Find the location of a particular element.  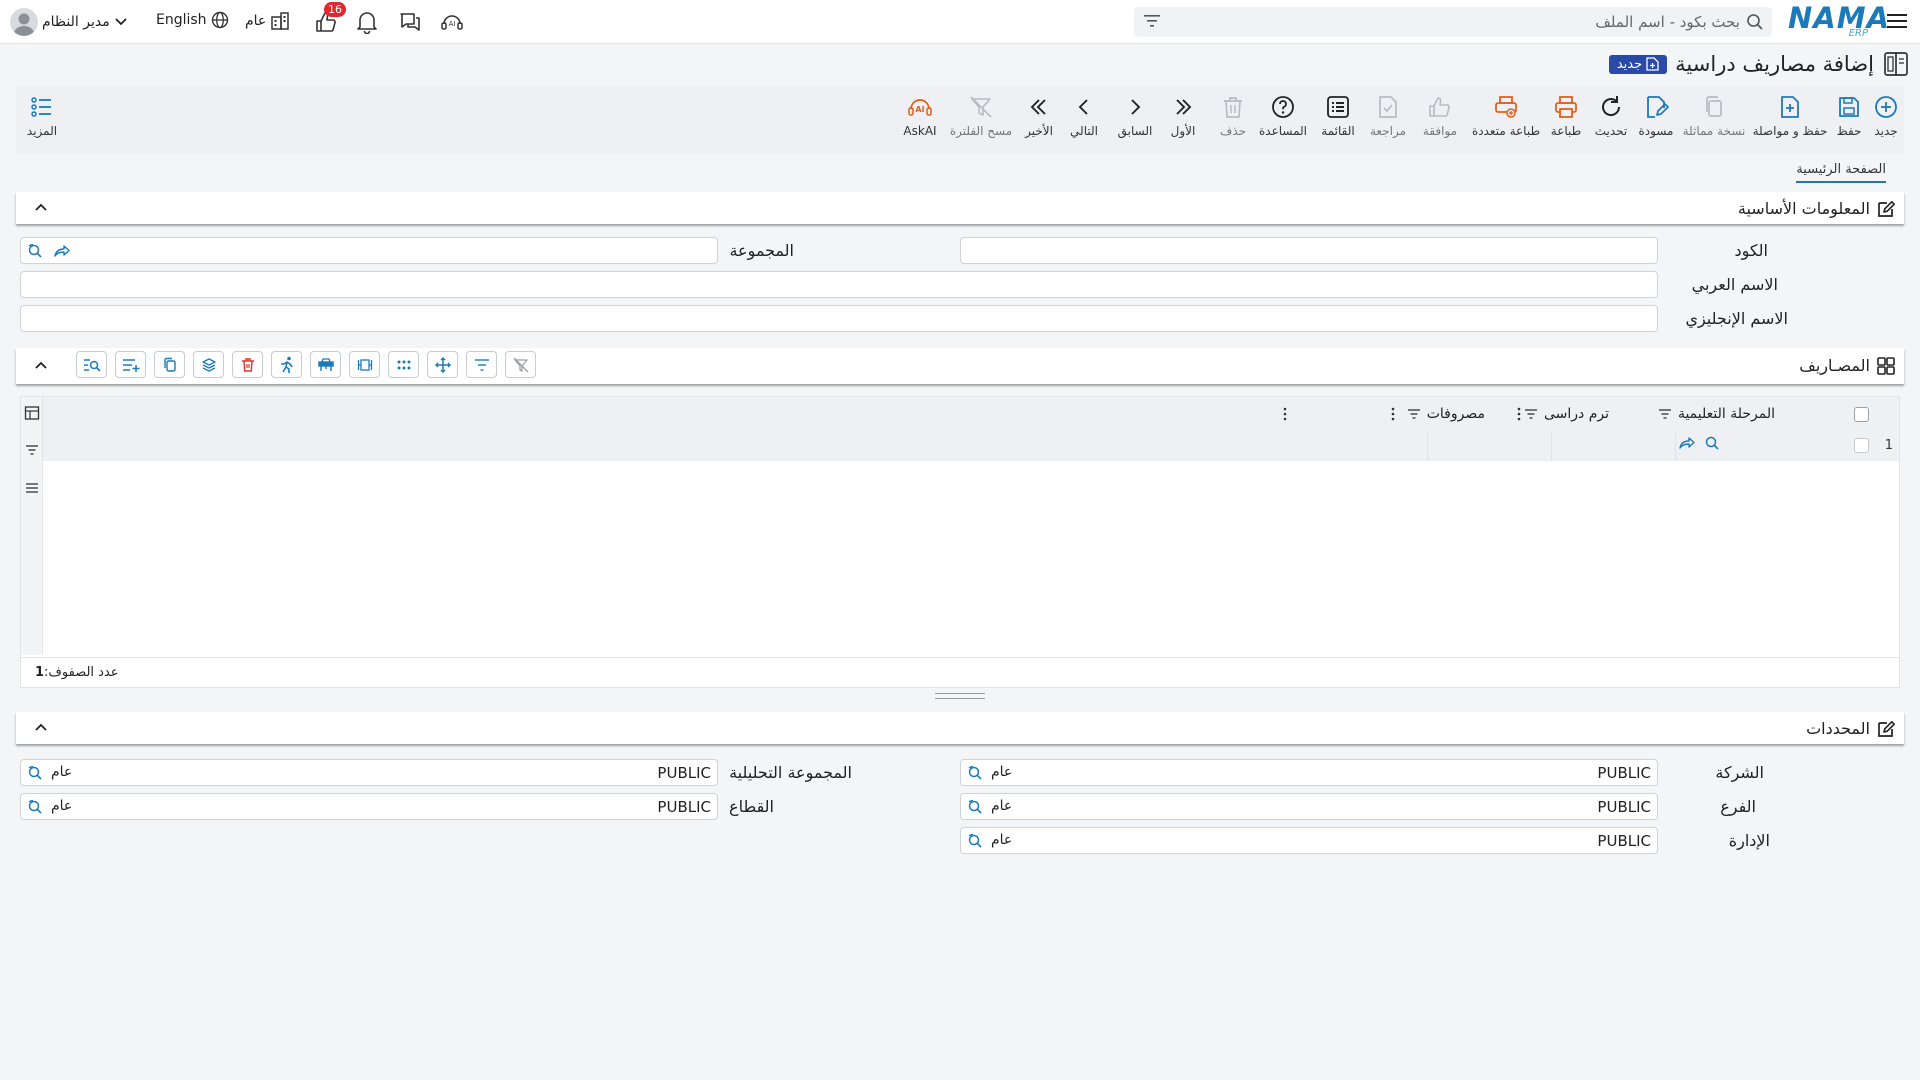

sector-tag: عام is located at coordinates (62, 806).